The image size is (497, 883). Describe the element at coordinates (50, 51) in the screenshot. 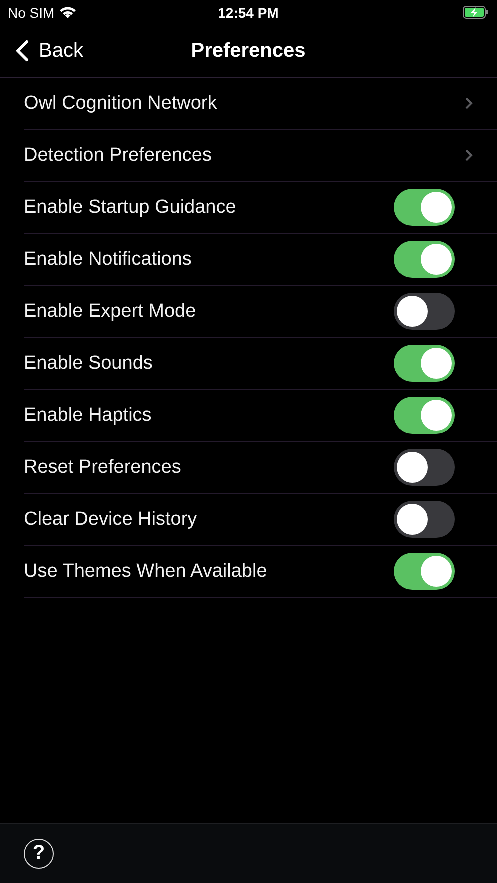

I see `back-button: Back` at that location.